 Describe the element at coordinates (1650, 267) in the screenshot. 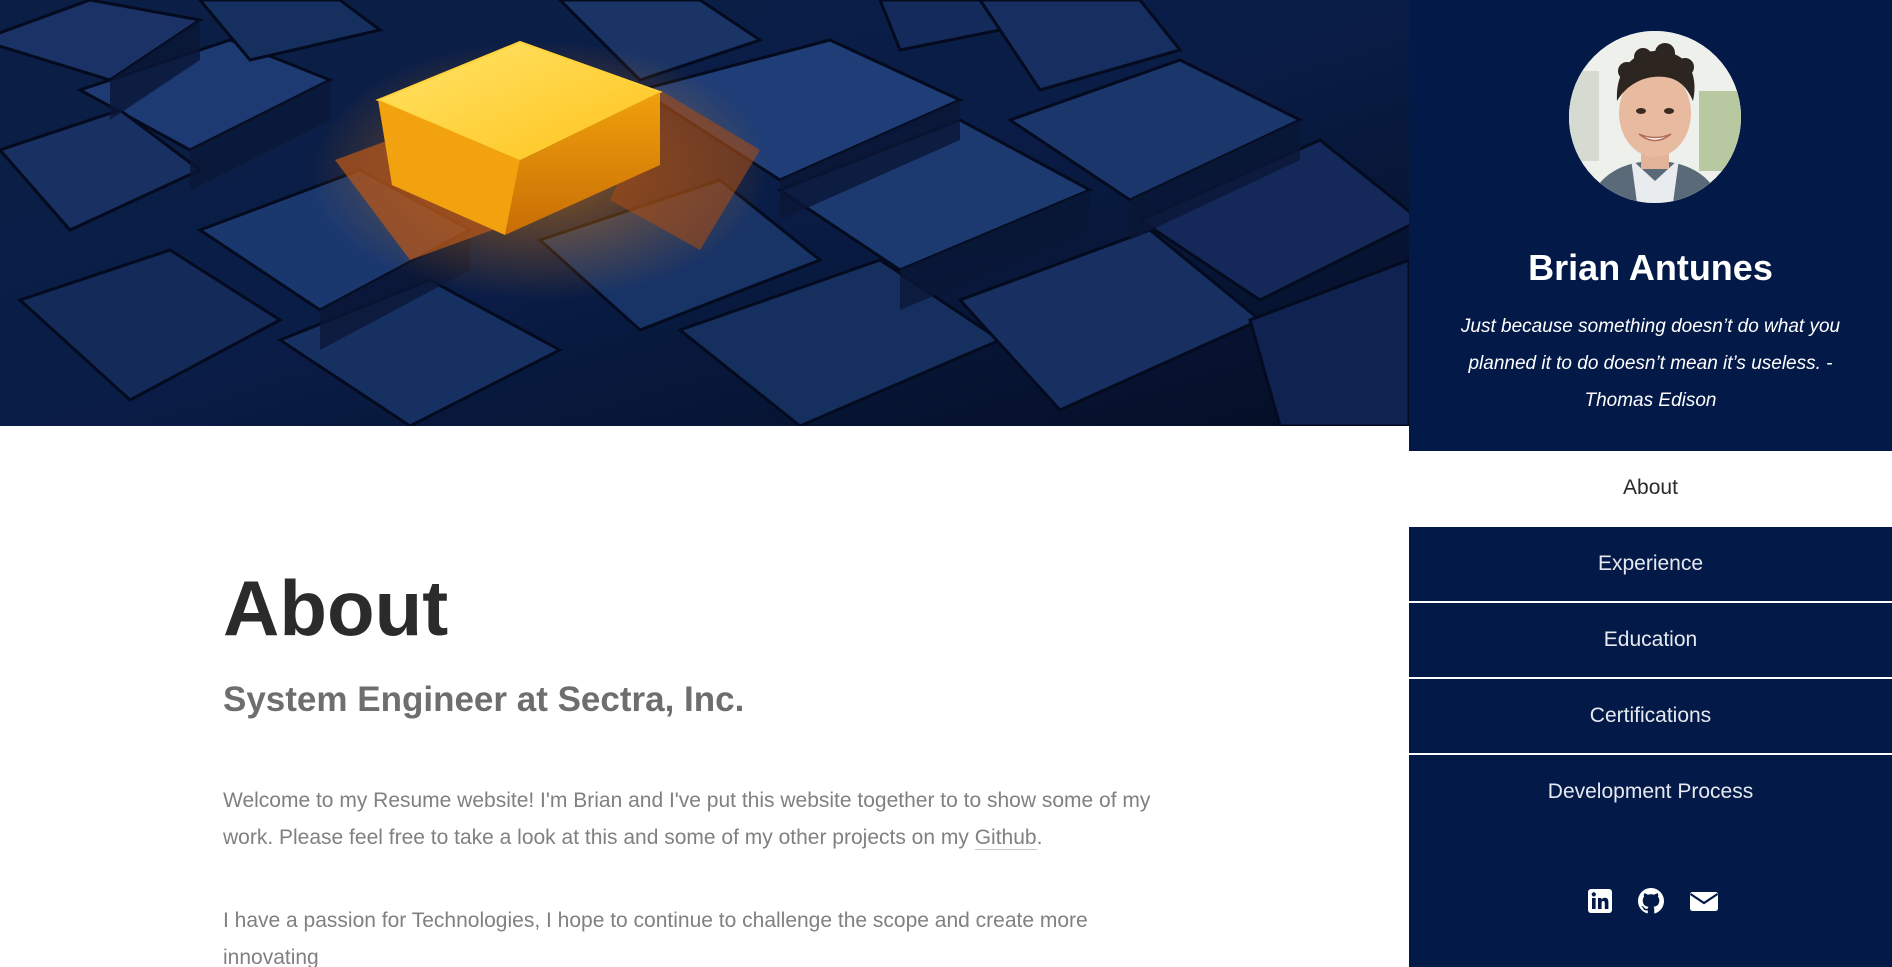

I see `profile-name: Brian Antunes` at that location.